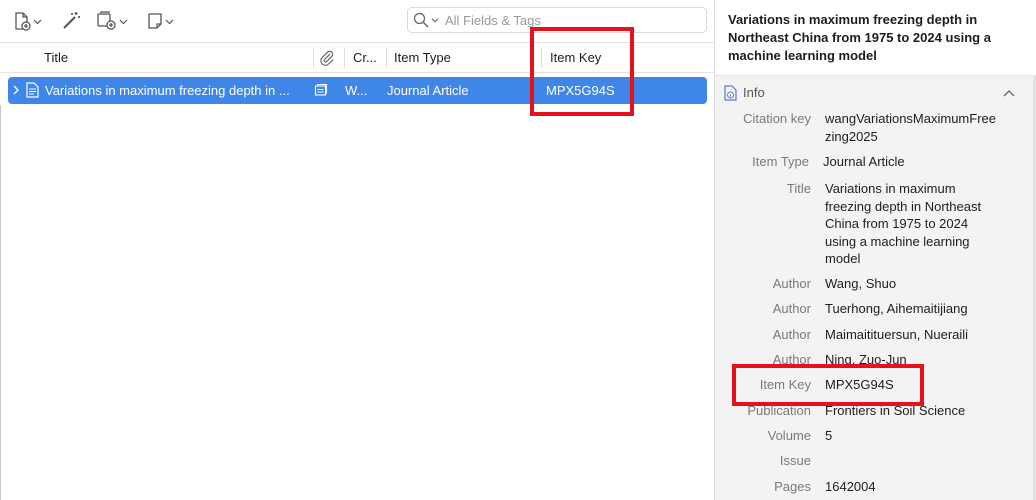  Describe the element at coordinates (464, 57) in the screenshot. I see `column-item-type: Item Type` at that location.